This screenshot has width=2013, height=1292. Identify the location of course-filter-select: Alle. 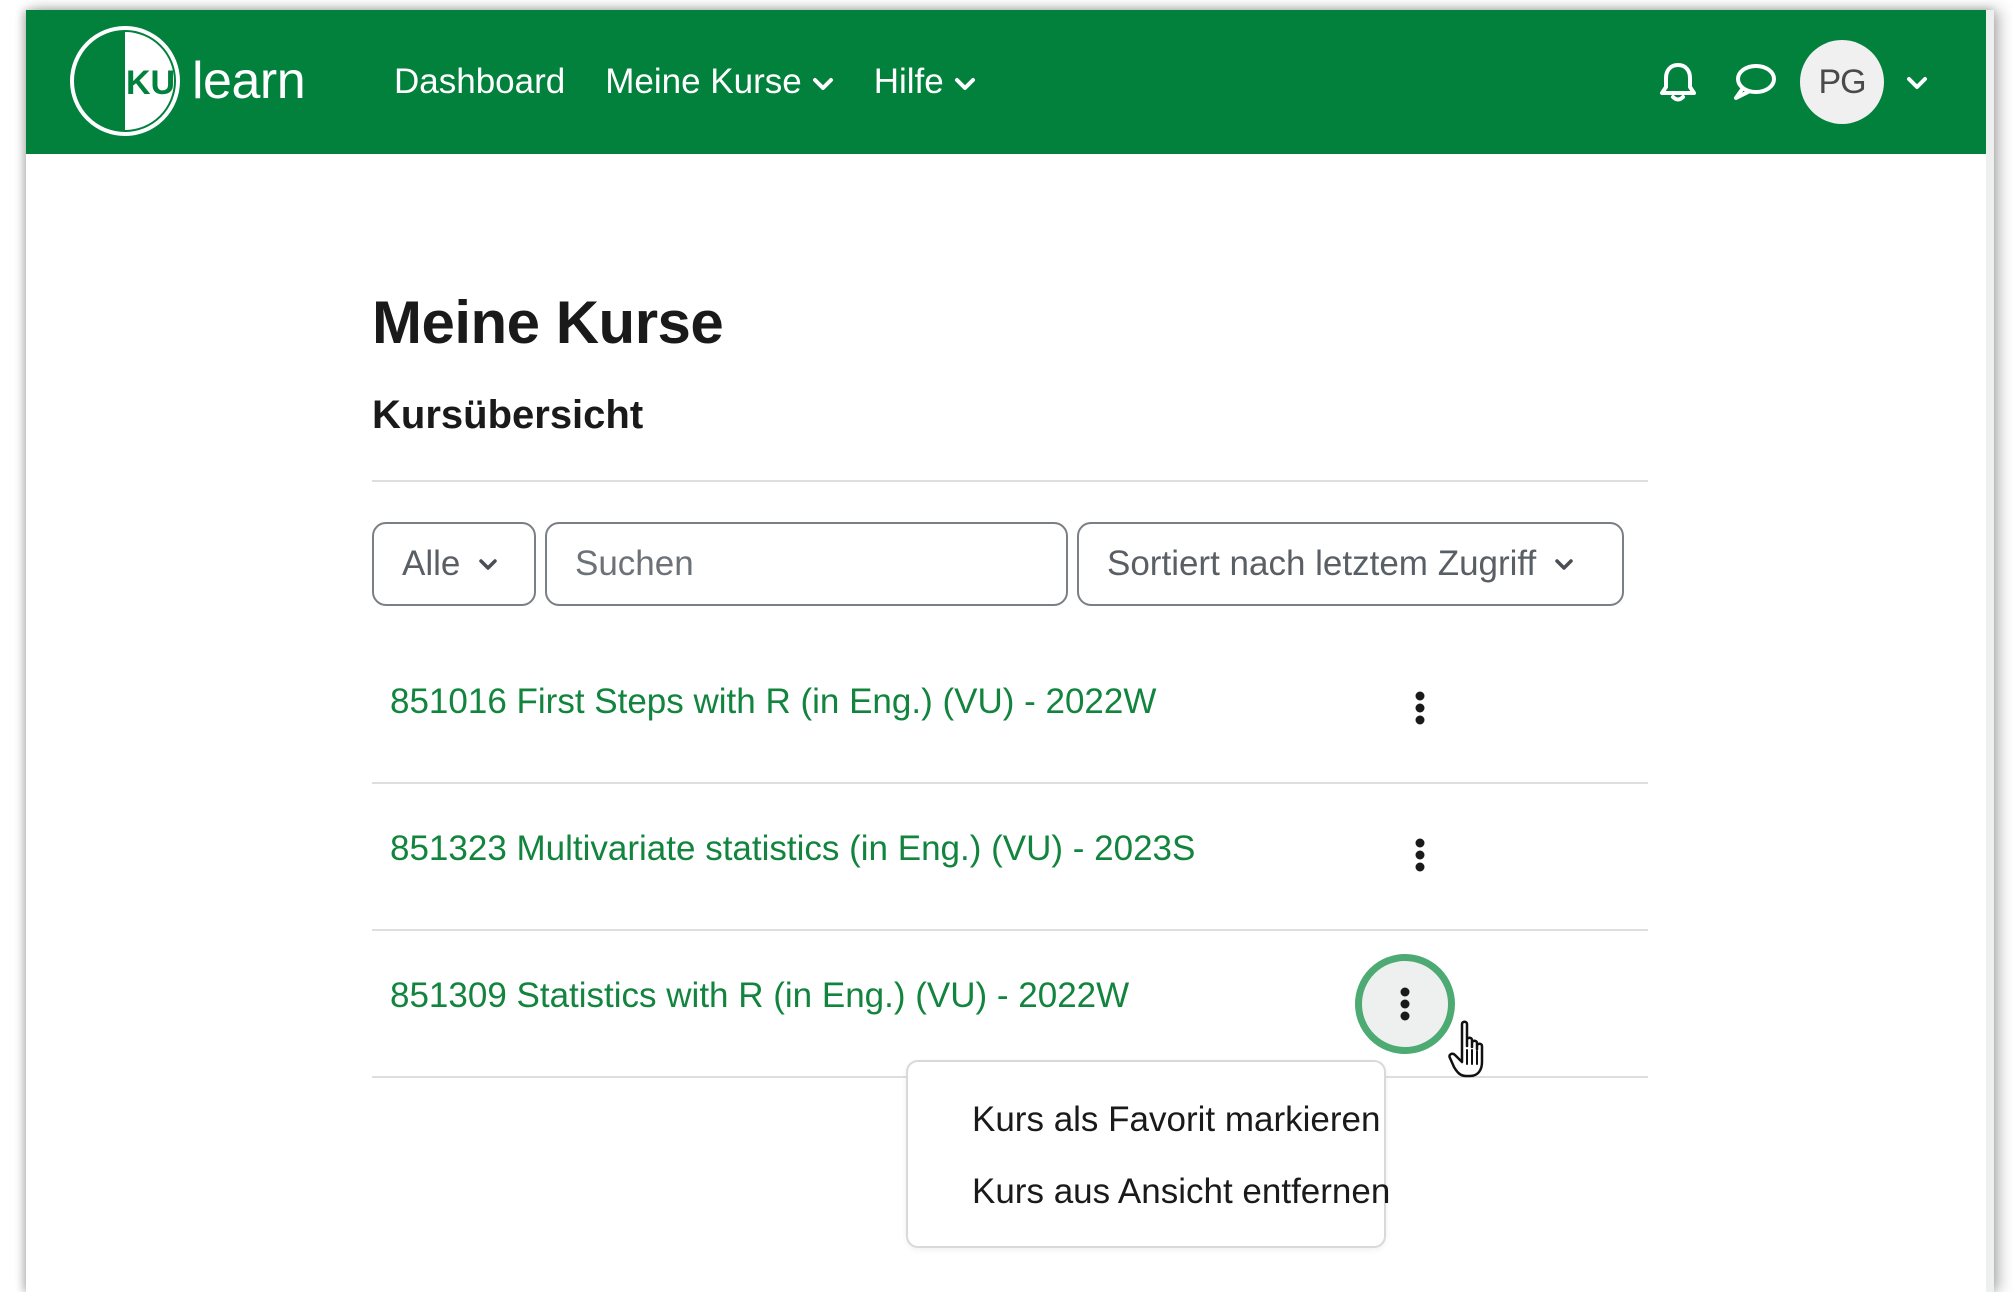
(454, 564).